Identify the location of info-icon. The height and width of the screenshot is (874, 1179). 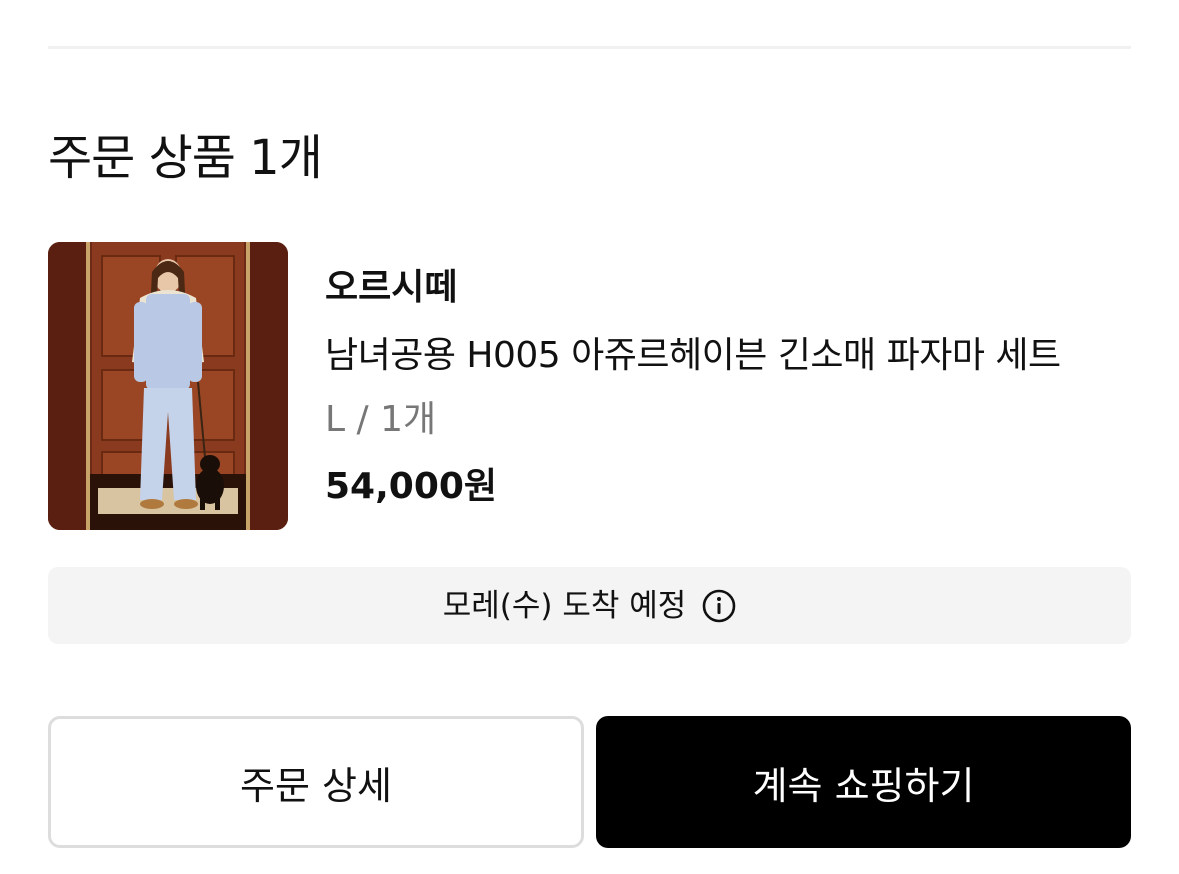
(719, 606).